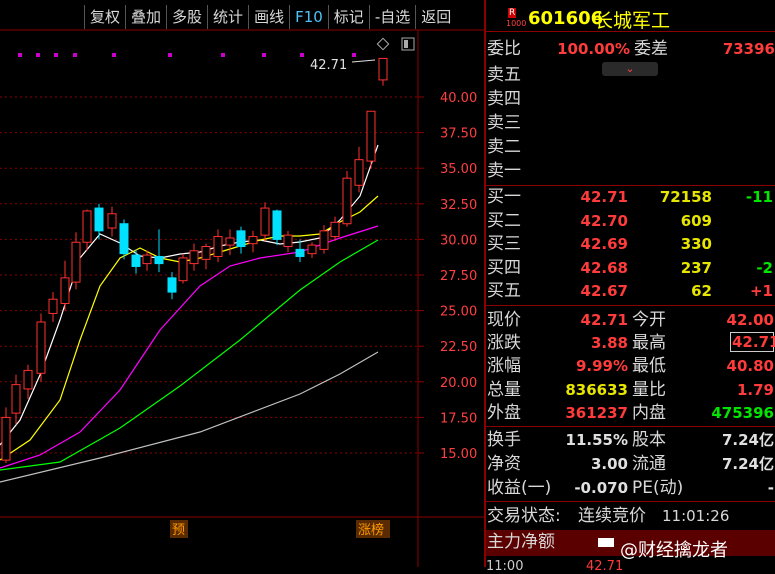  I want to click on stat-value2: 1.79, so click(755, 389).